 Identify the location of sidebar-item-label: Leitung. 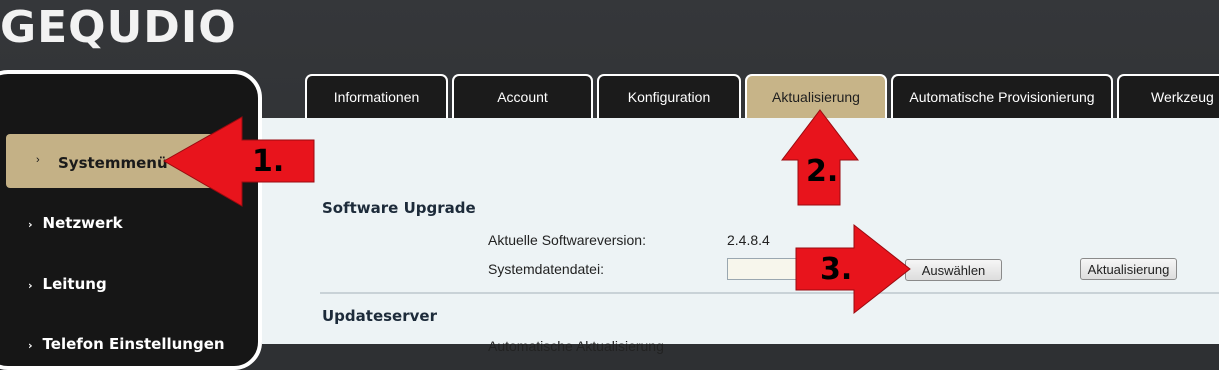
(74, 284).